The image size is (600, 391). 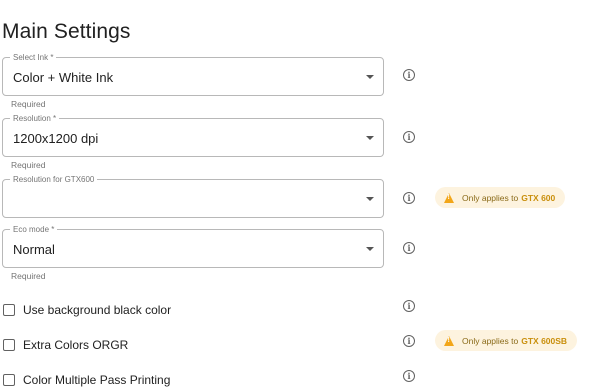 What do you see at coordinates (34, 249) in the screenshot?
I see `eco-mode-value: Normal` at bounding box center [34, 249].